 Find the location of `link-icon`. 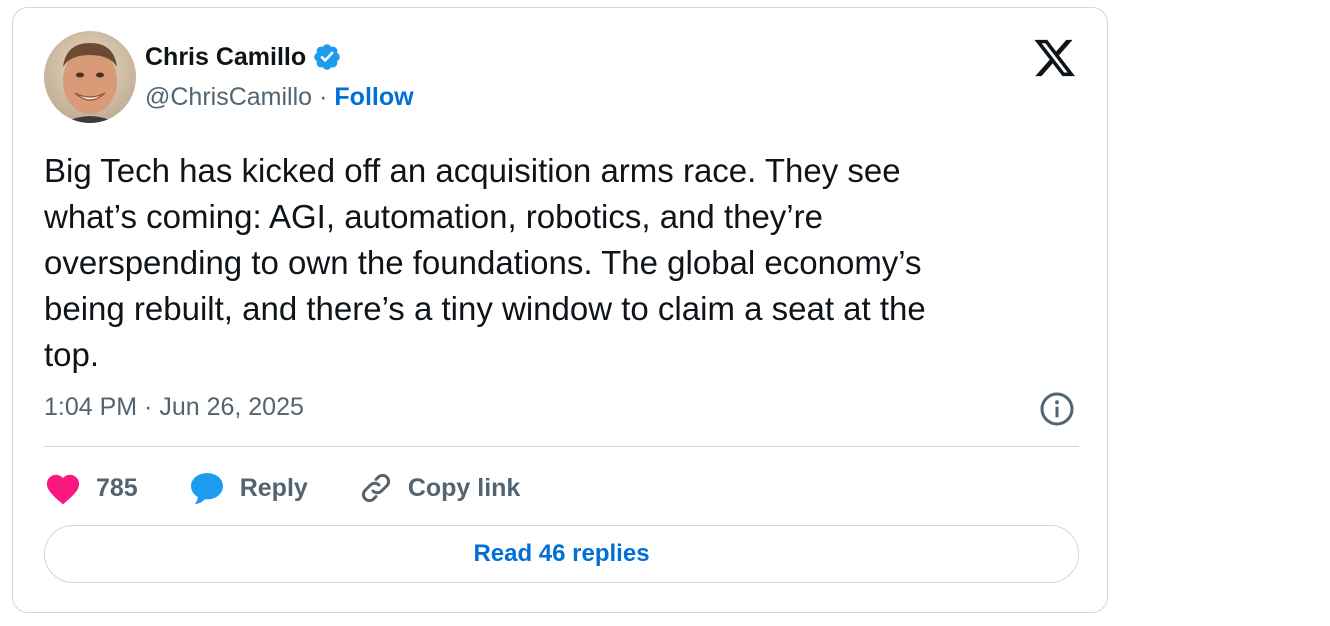

link-icon is located at coordinates (375, 488).